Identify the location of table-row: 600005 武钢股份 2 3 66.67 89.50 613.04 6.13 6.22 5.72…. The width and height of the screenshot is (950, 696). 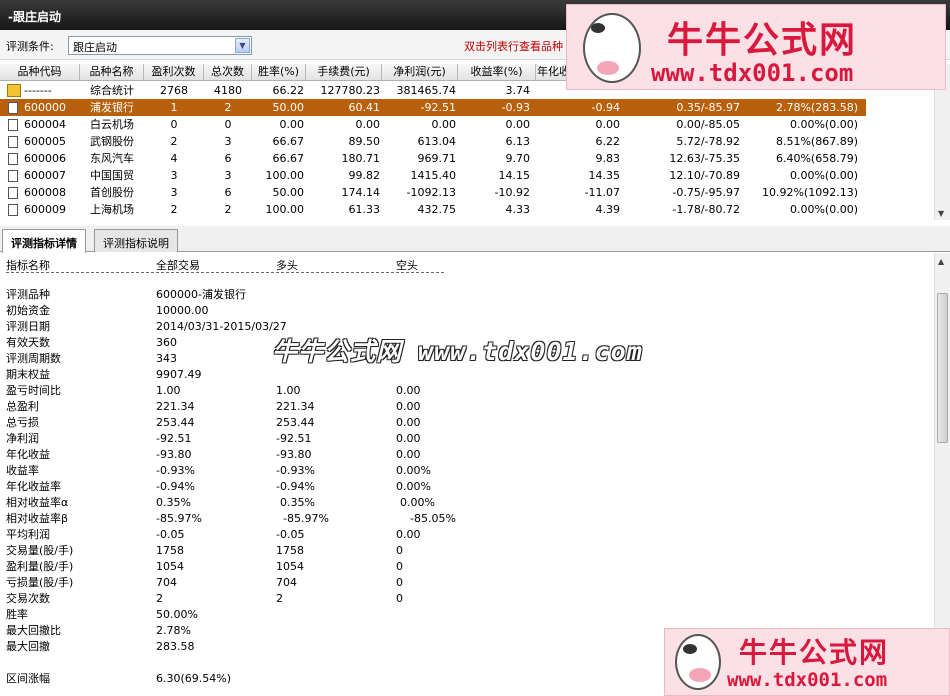
(433, 141).